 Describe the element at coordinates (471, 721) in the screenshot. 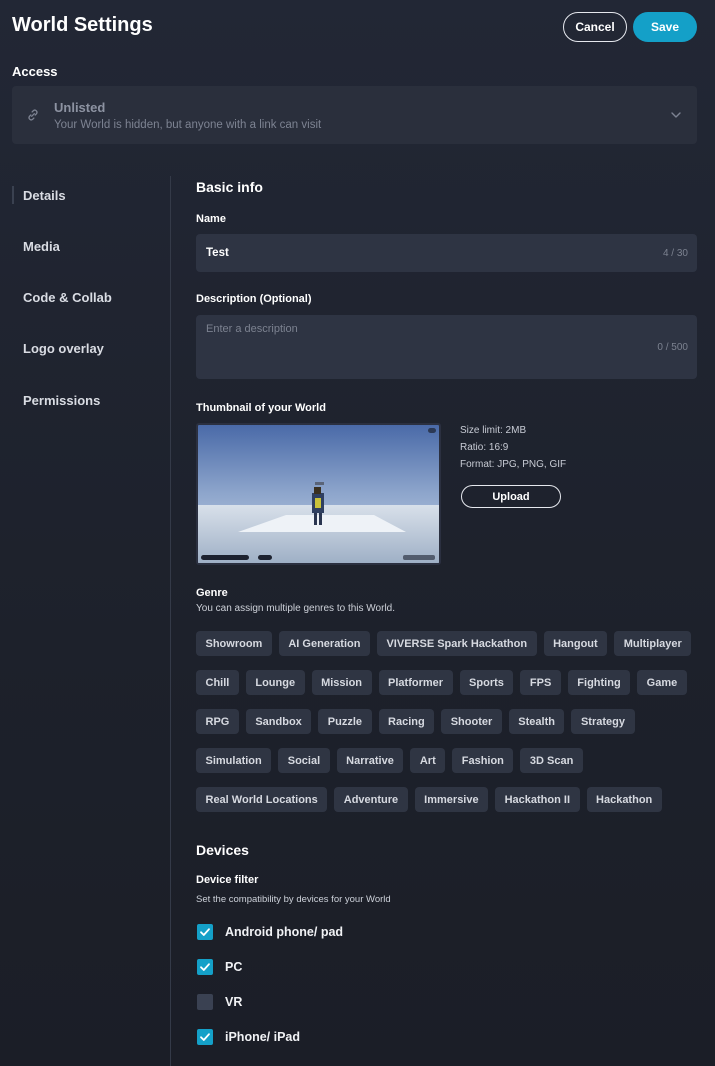

I see `genre-chip: Shooter` at that location.